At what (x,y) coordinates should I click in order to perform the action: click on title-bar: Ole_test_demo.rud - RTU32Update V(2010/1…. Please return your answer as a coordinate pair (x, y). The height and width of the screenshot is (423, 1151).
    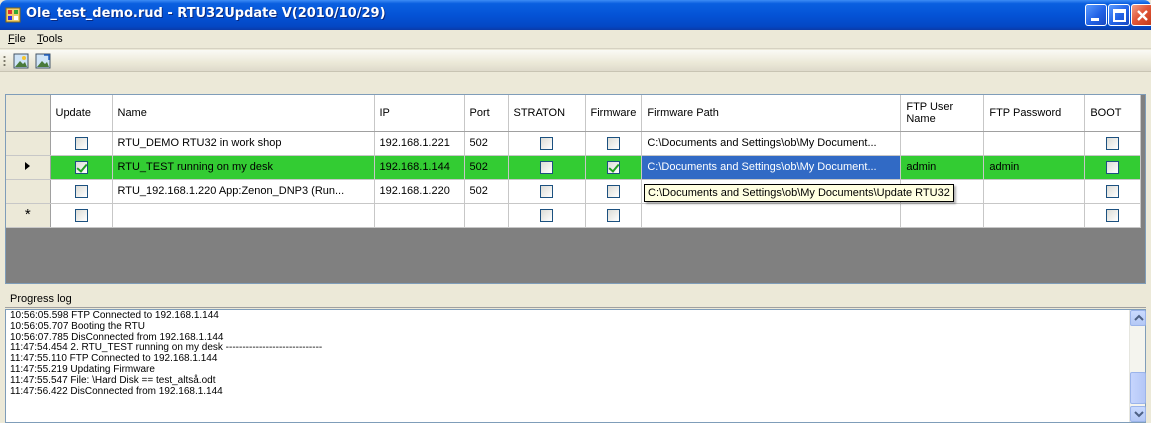
    Looking at the image, I should click on (575, 15).